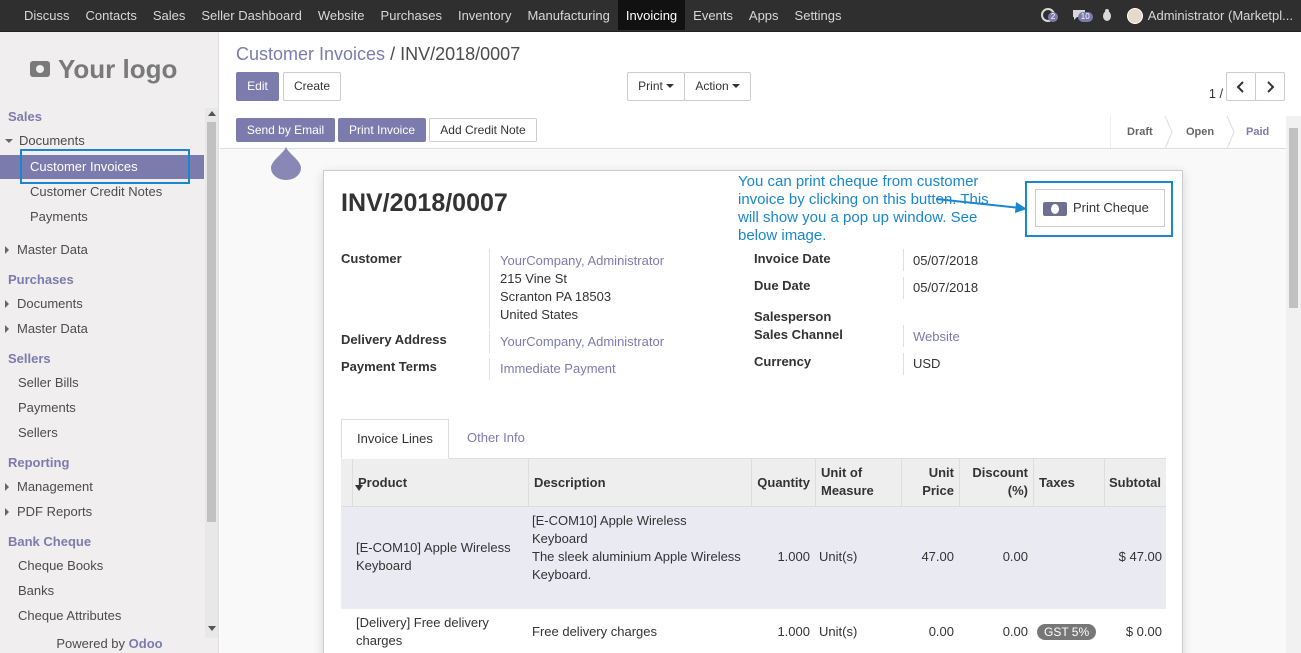 This screenshot has height=653, width=1301. What do you see at coordinates (212, 628) in the screenshot?
I see `scroll-down-icon` at bounding box center [212, 628].